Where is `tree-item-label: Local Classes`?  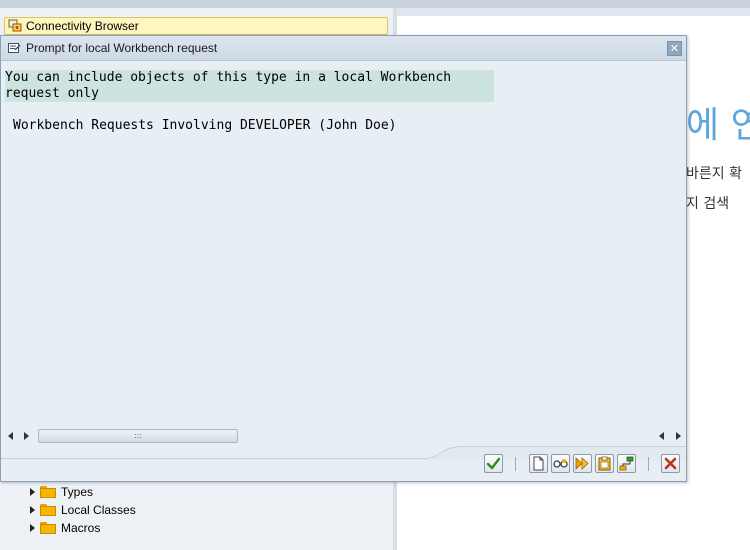
tree-item-label: Local Classes is located at coordinates (98, 510).